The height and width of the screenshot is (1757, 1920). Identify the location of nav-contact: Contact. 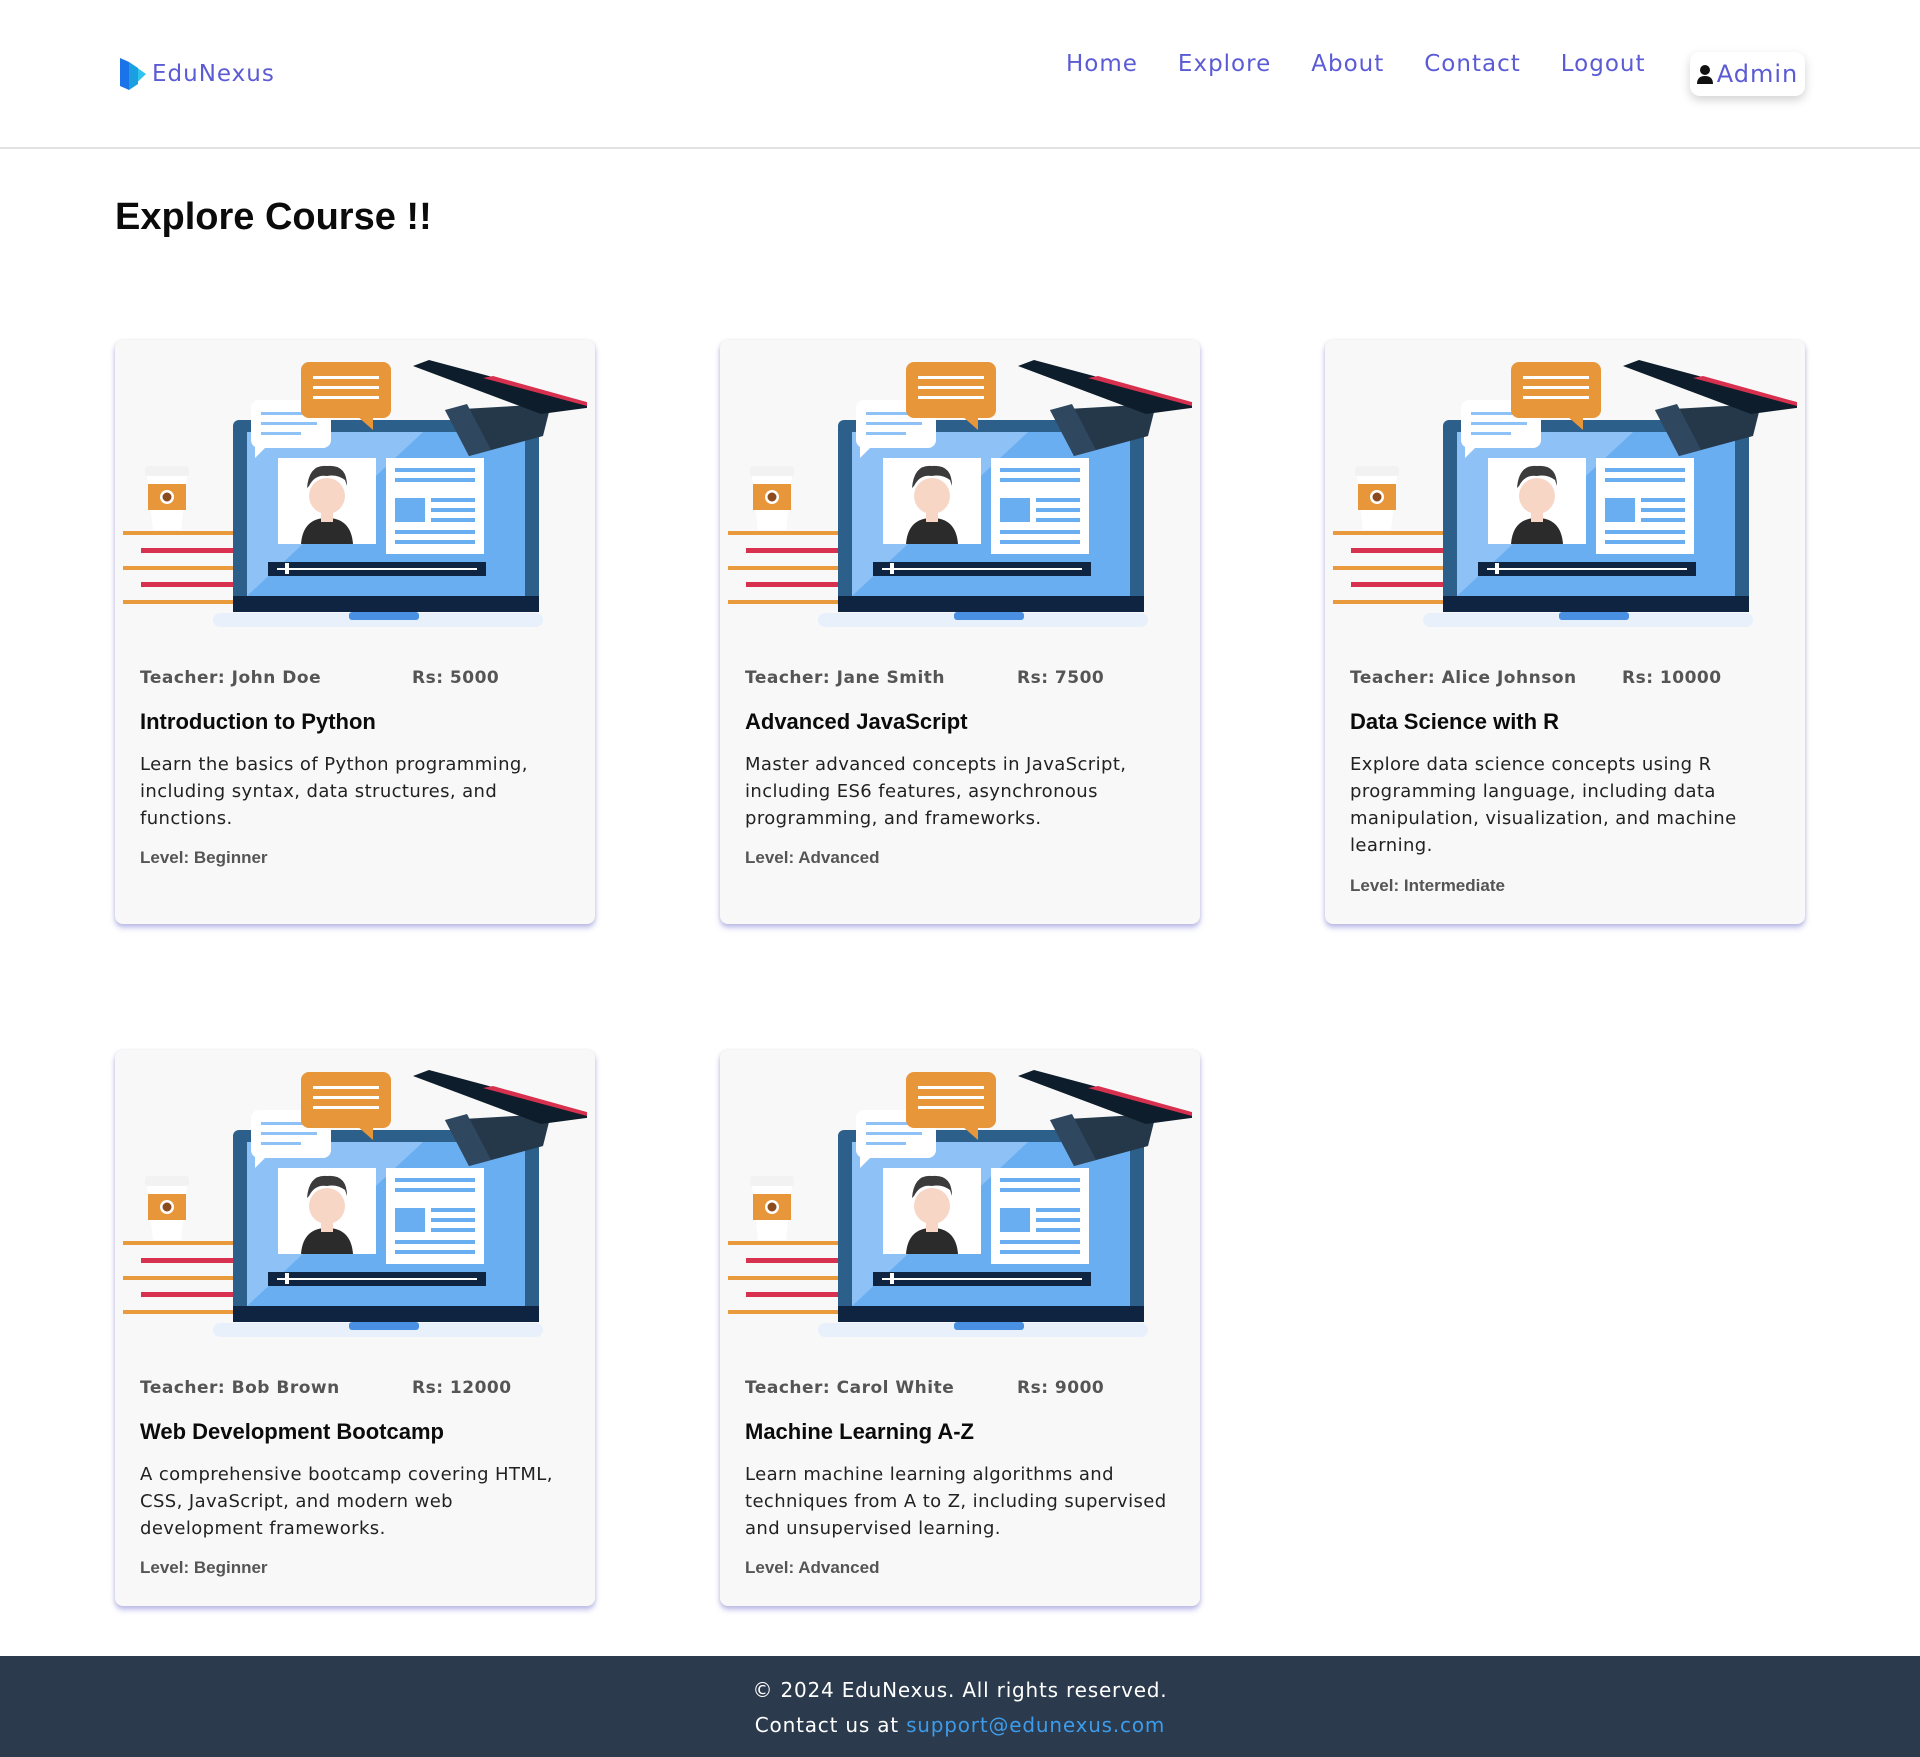
(1472, 64).